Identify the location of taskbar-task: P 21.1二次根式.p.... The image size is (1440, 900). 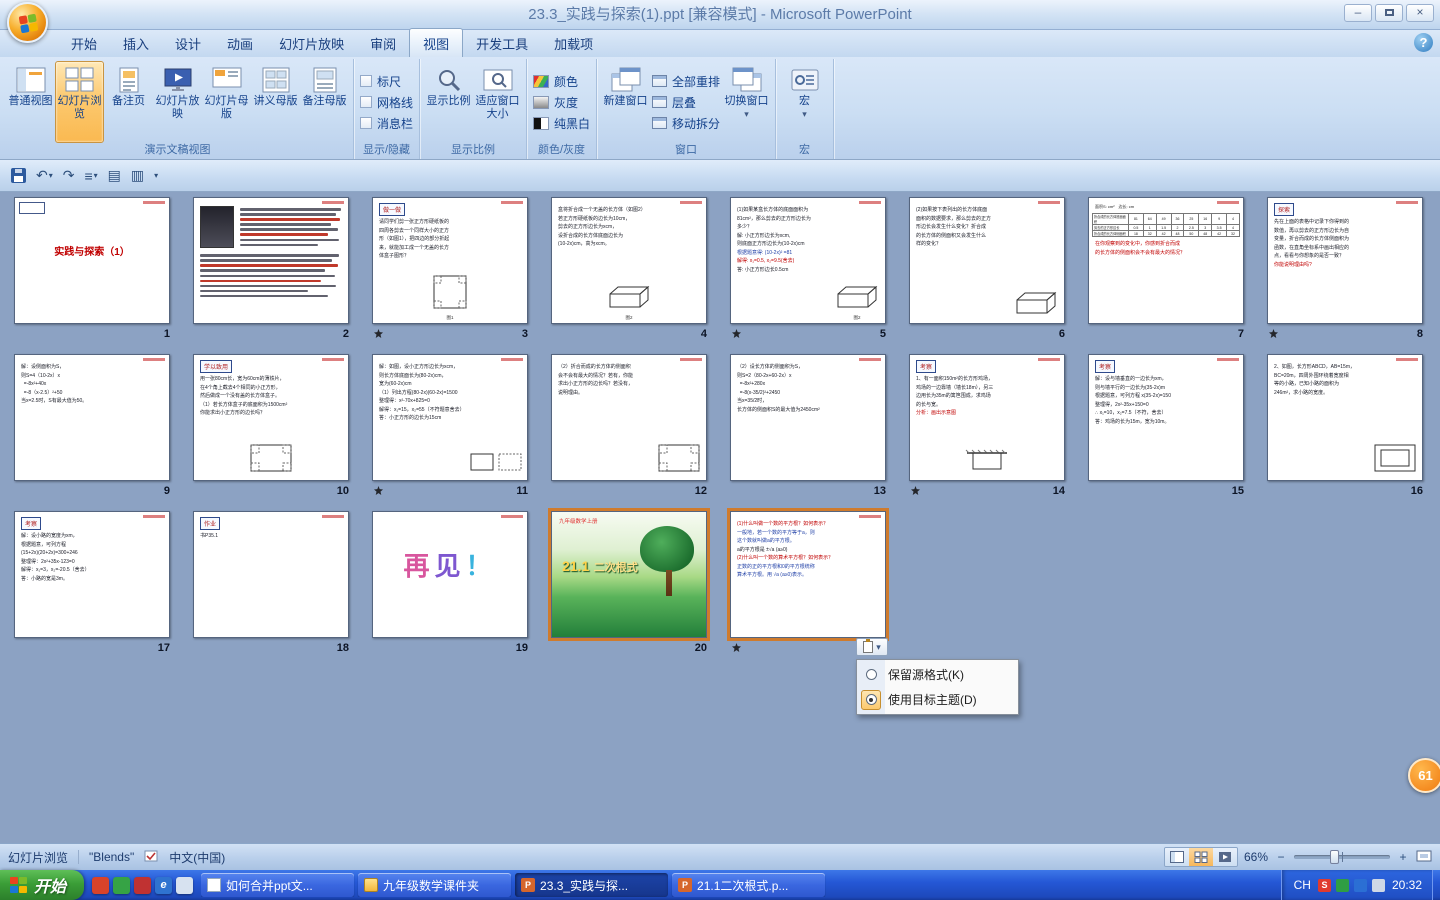
(749, 885).